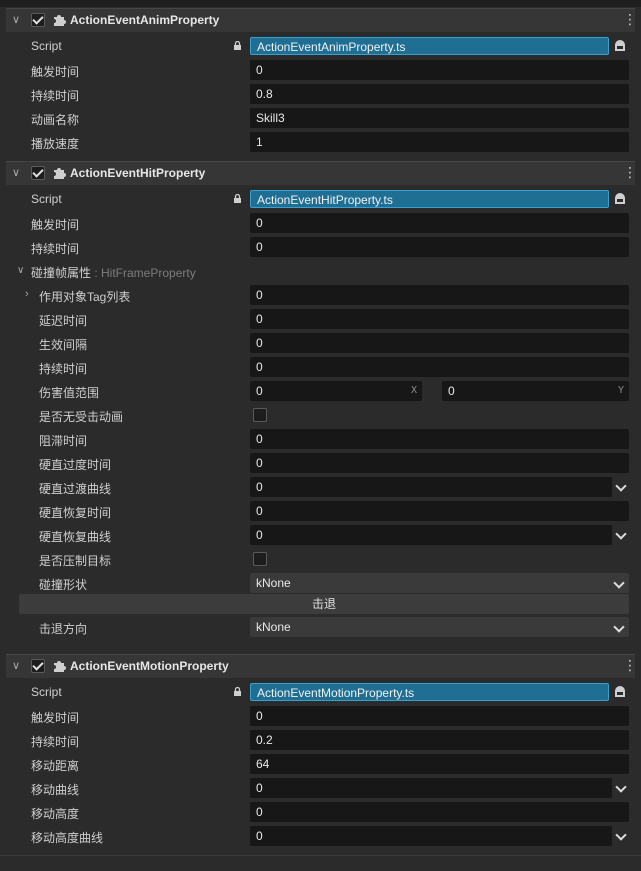  Describe the element at coordinates (439, 740) in the screenshot. I see `number-input: 0.2` at that location.